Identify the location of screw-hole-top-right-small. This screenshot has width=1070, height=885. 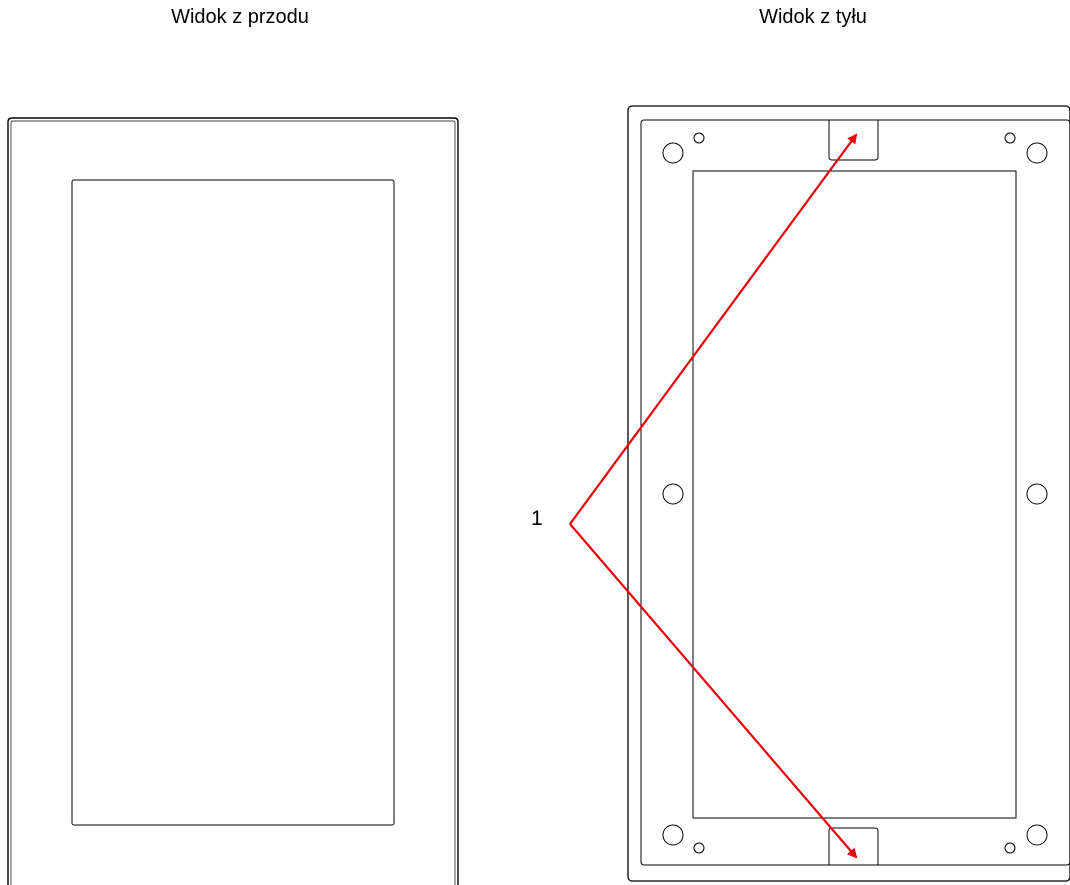
(1010, 138).